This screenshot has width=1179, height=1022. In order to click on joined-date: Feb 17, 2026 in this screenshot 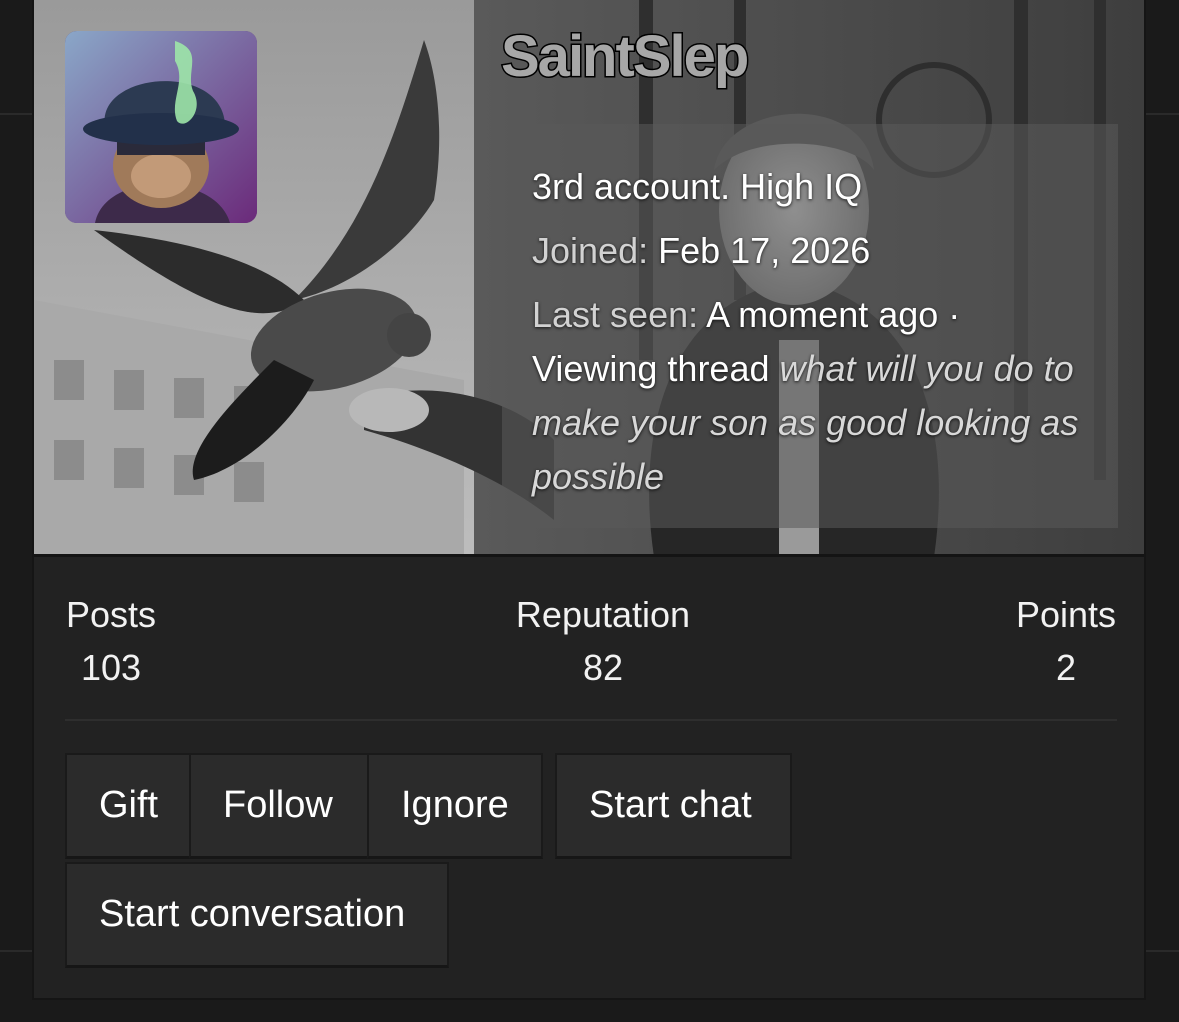, I will do `click(764, 250)`.